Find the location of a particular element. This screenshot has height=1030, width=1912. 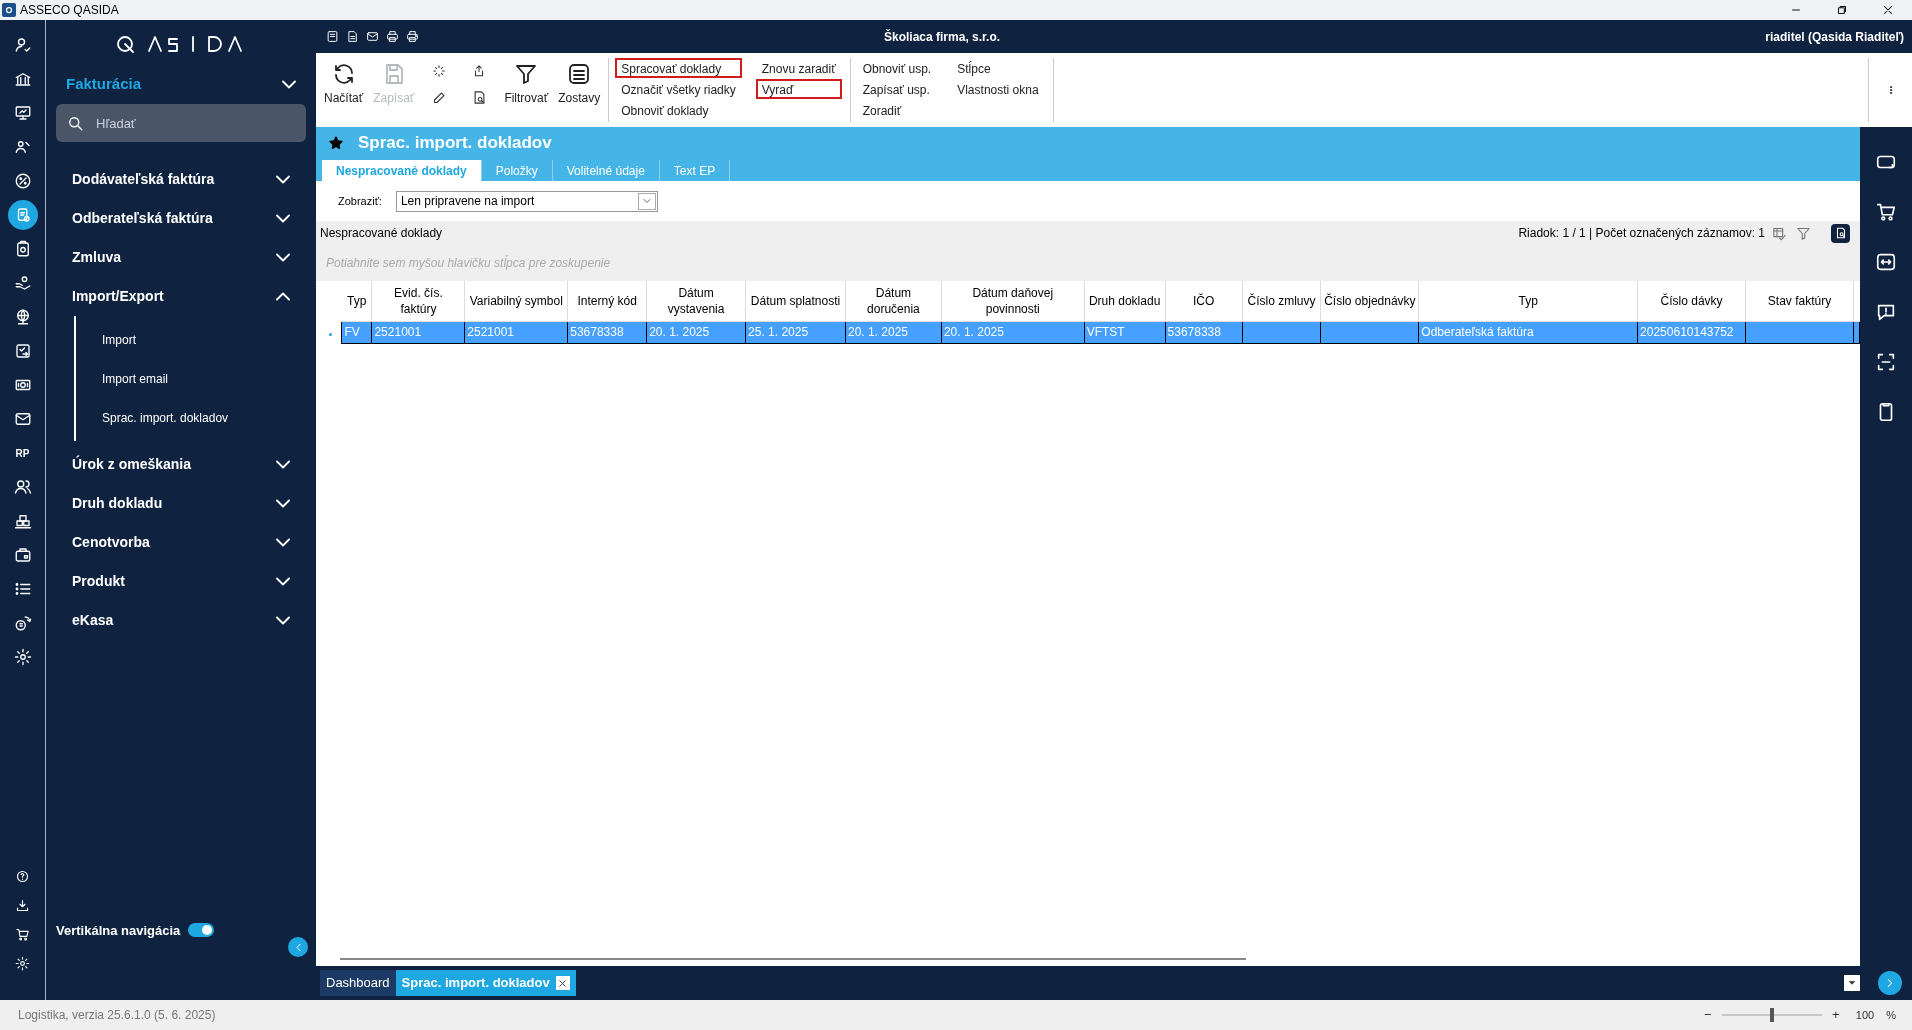

zoom-slider is located at coordinates (1771, 1015).